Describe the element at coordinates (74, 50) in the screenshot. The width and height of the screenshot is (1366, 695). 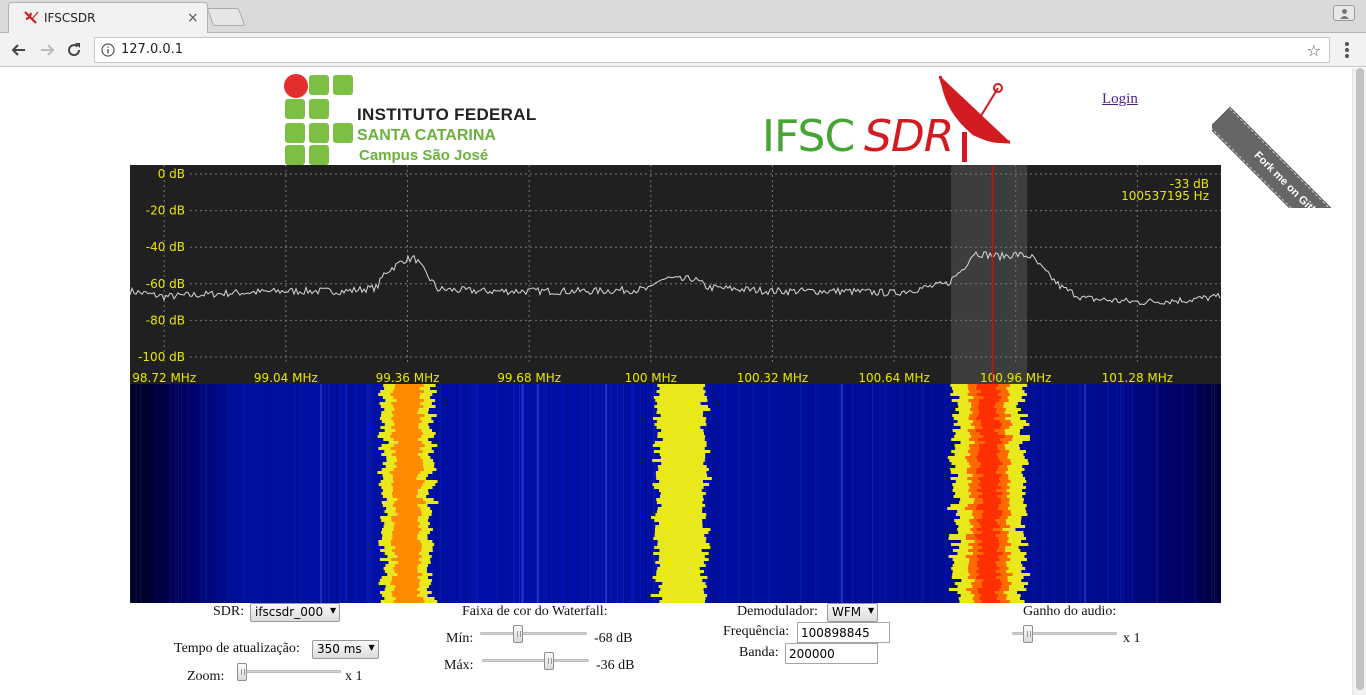
I see `reload-icon` at that location.